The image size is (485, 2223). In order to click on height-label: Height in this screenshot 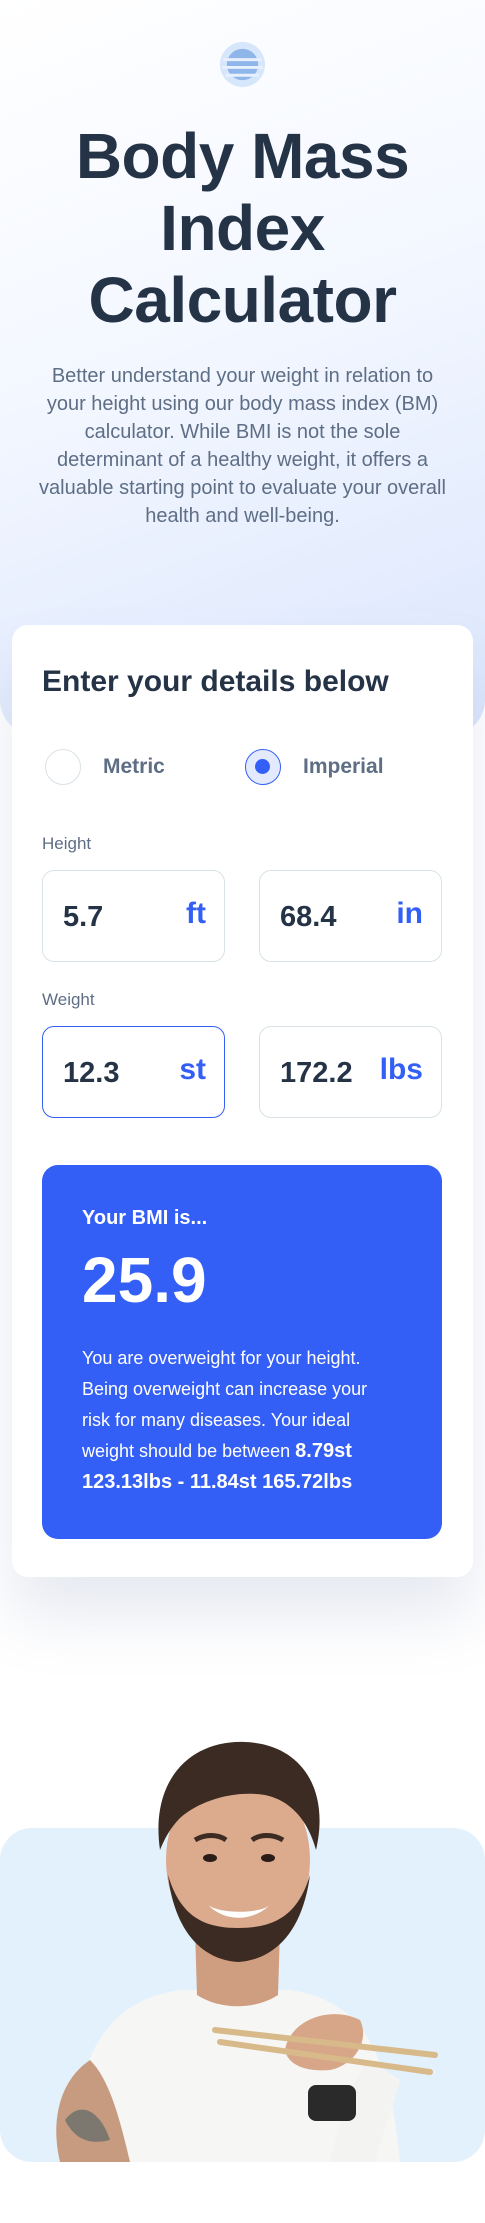, I will do `click(67, 843)`.